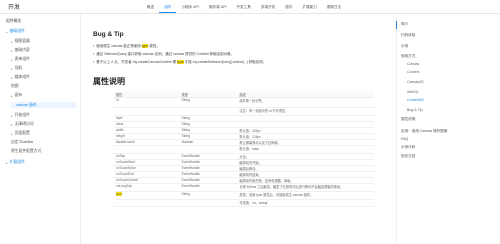 The height and width of the screenshot is (244, 500). I want to click on toc-item: Bug & Tip, so click(415, 110).